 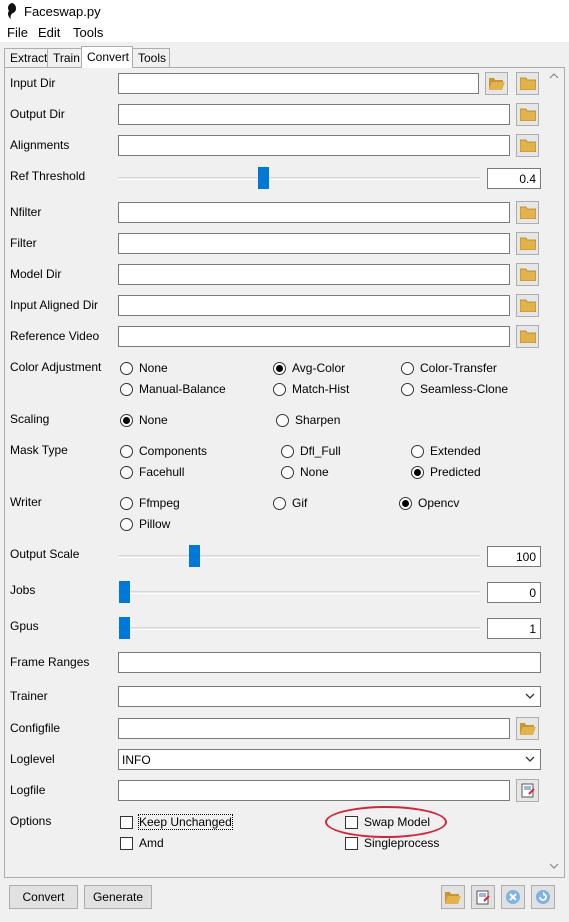 I want to click on radio-label: Ffmpeg, so click(x=159, y=503).